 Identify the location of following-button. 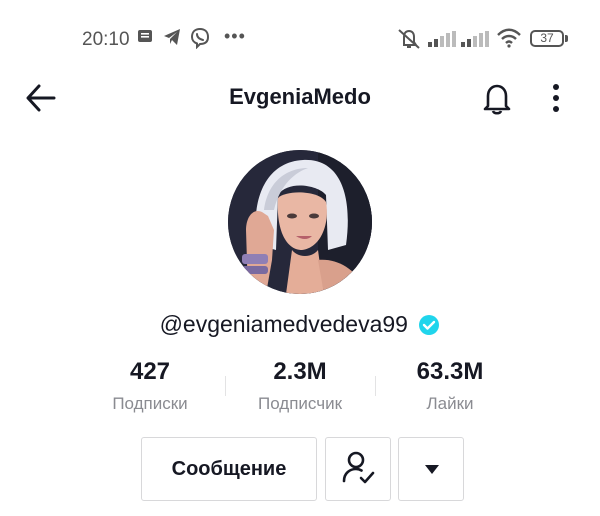
(358, 469).